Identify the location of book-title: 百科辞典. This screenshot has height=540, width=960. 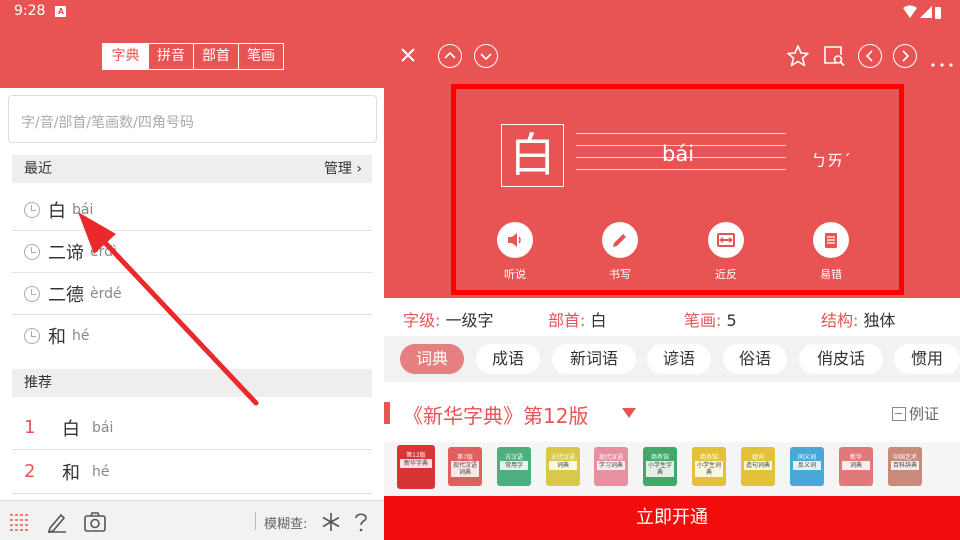
(905, 465).